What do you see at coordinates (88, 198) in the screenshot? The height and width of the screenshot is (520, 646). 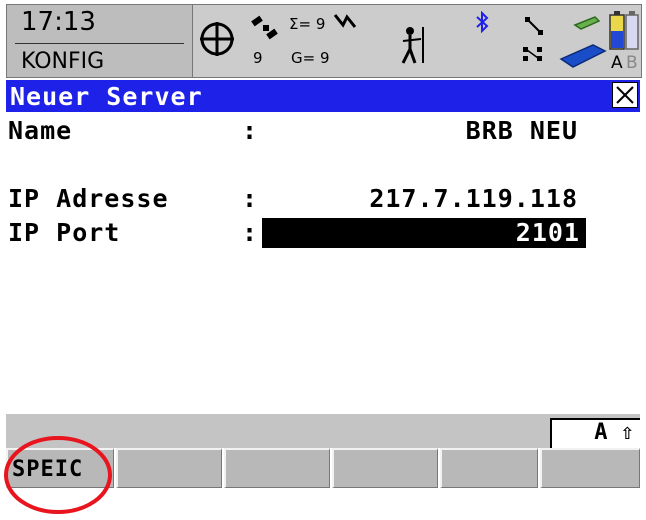 I see `field-label-ip-address: IP Adresse` at bounding box center [88, 198].